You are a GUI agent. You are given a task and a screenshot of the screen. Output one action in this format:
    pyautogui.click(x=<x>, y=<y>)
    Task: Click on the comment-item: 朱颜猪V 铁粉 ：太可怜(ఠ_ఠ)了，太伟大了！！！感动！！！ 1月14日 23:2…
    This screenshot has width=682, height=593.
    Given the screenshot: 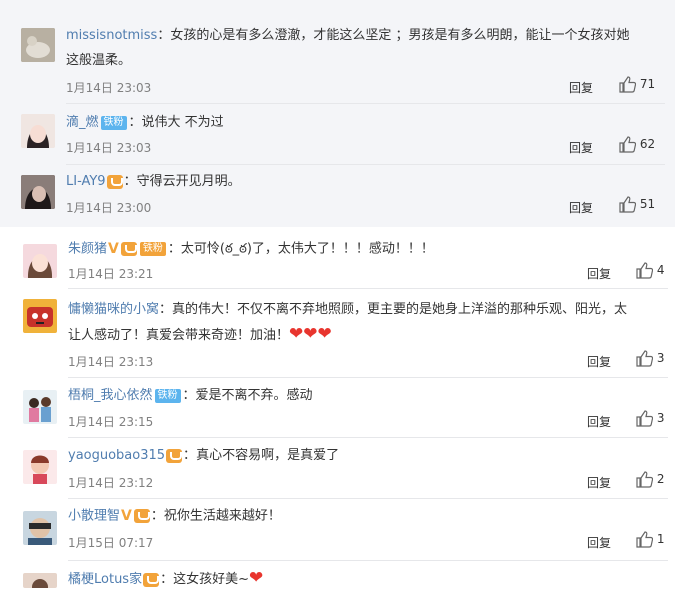 What is the action you would take?
    pyautogui.click(x=341, y=262)
    